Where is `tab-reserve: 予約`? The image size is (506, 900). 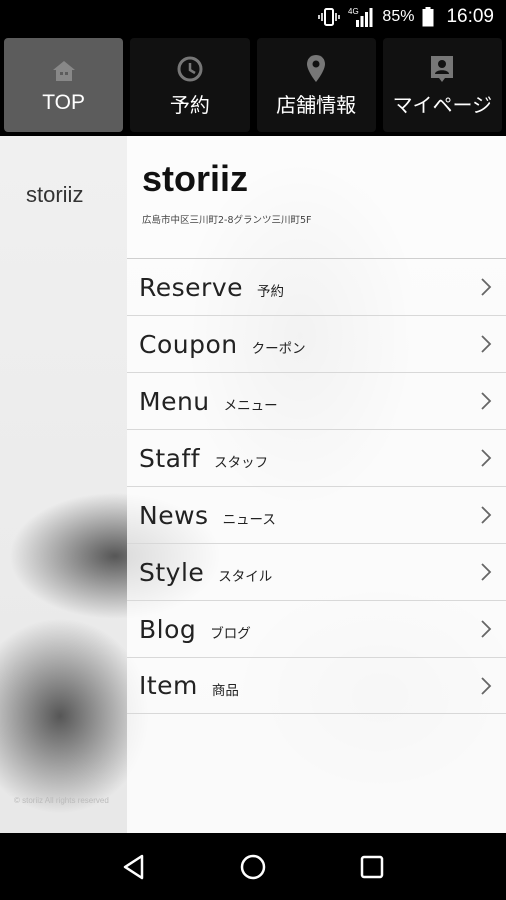 tab-reserve: 予約 is located at coordinates (190, 85).